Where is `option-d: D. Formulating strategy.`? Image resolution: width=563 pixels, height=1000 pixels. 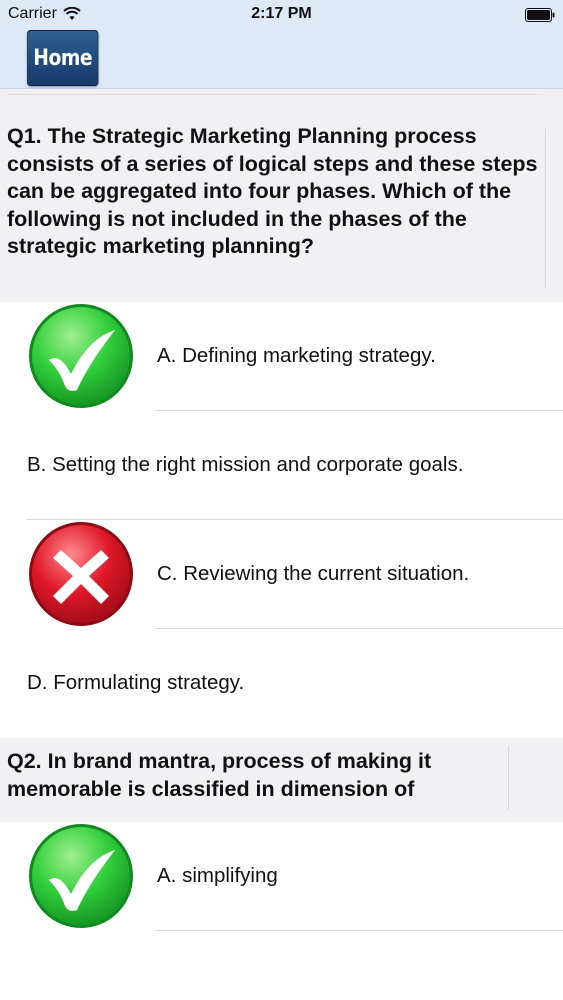 option-d: D. Formulating strategy. is located at coordinates (281, 683).